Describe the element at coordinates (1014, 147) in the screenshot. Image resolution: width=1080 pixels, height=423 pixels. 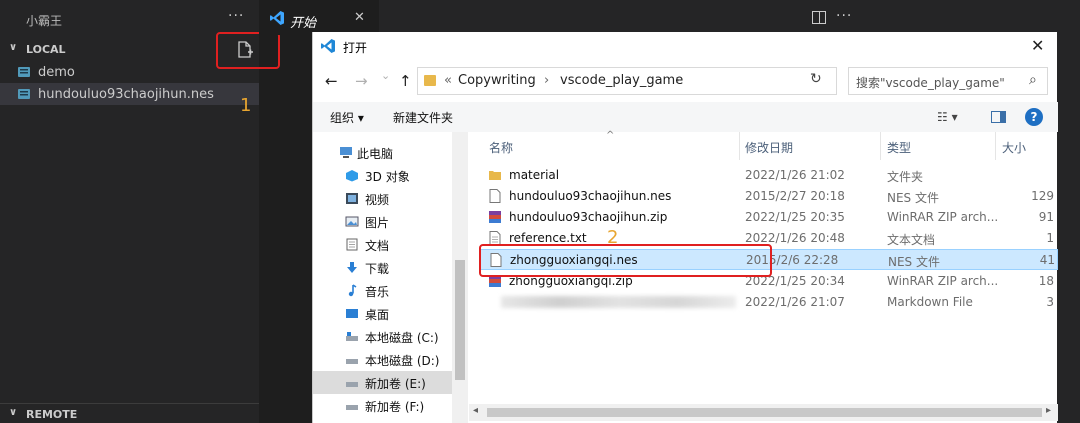
I see `column-header-size: 大小` at that location.